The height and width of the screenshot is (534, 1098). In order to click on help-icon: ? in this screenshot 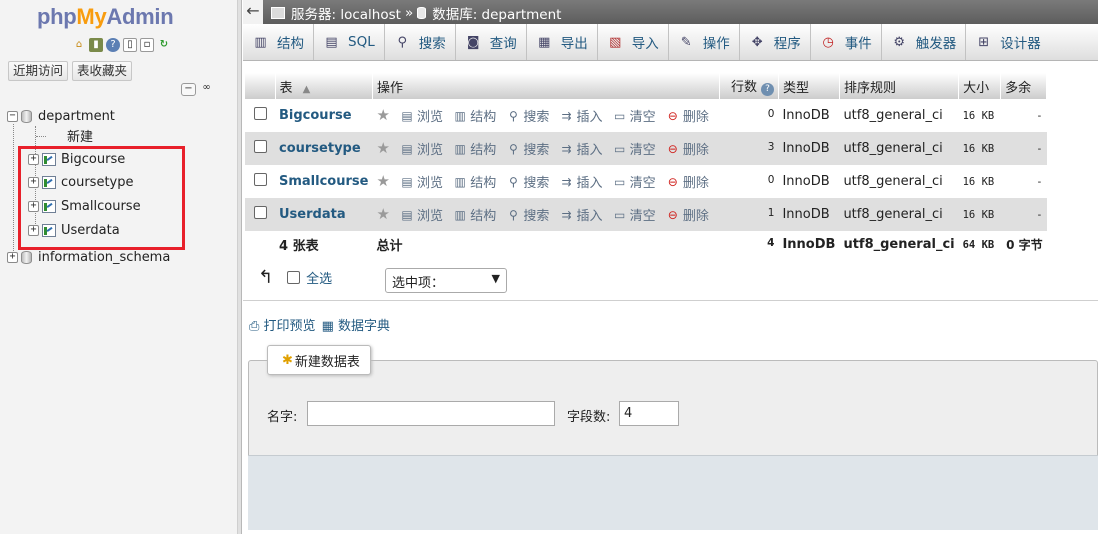, I will do `click(113, 45)`.